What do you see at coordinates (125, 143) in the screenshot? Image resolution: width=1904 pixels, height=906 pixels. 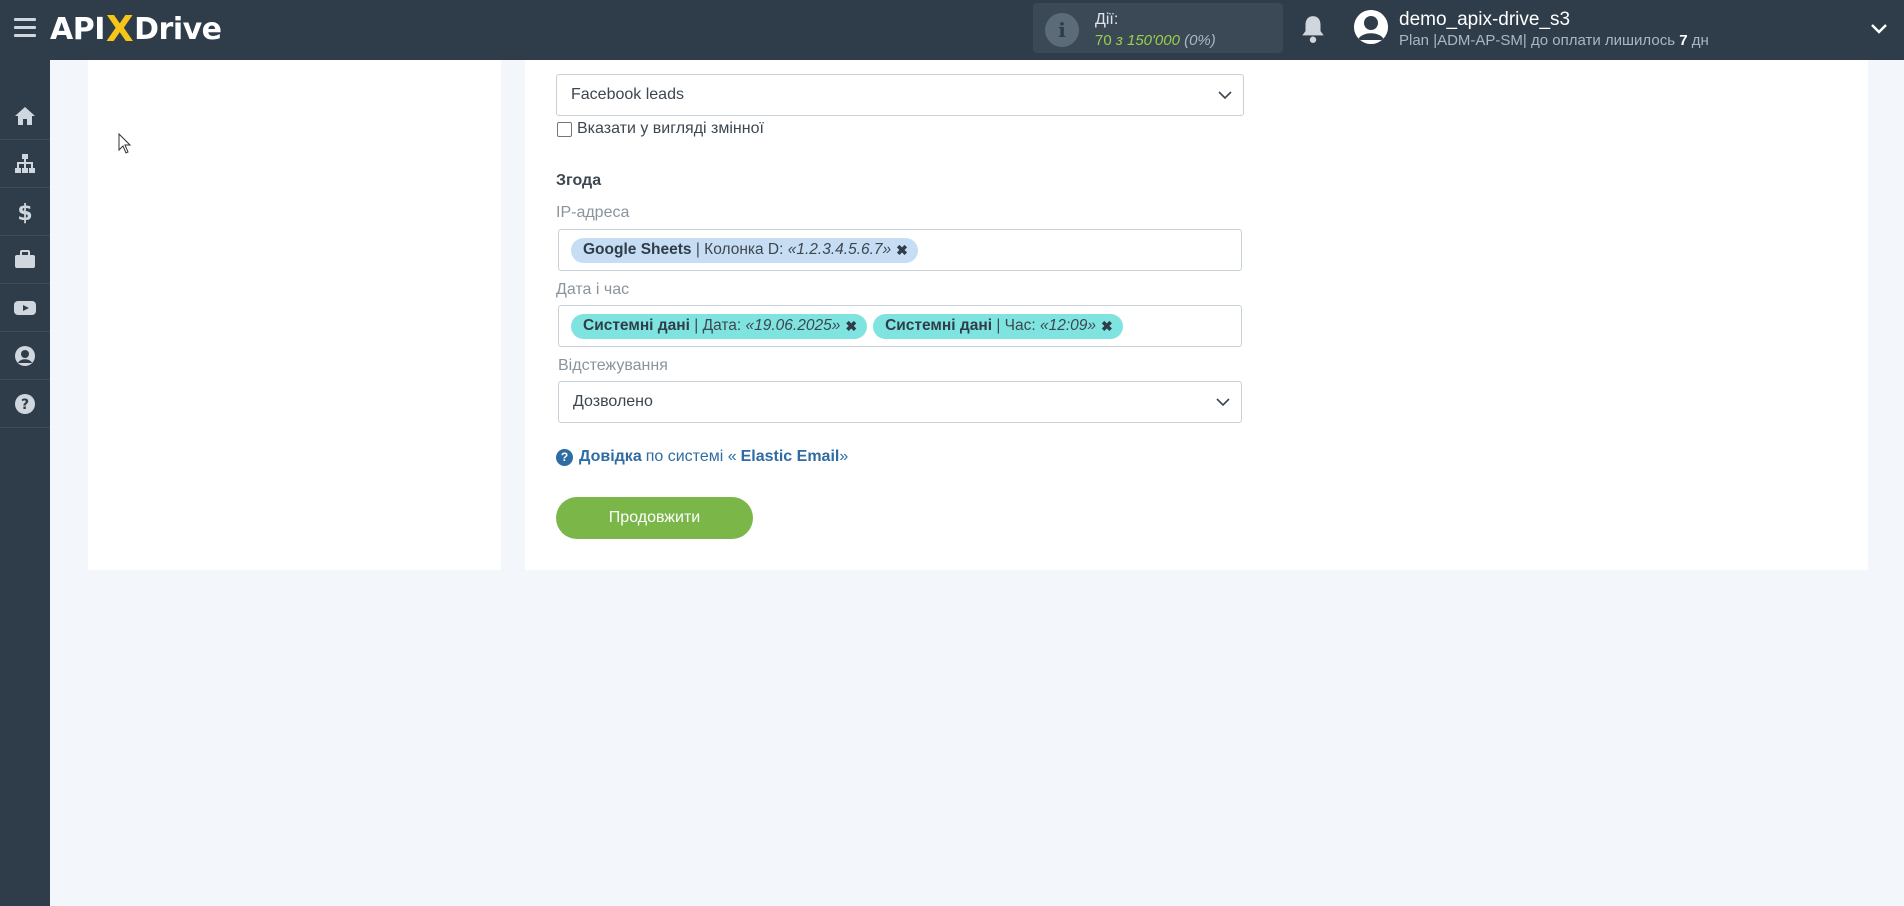 I see `mouse-cursor-icon` at bounding box center [125, 143].